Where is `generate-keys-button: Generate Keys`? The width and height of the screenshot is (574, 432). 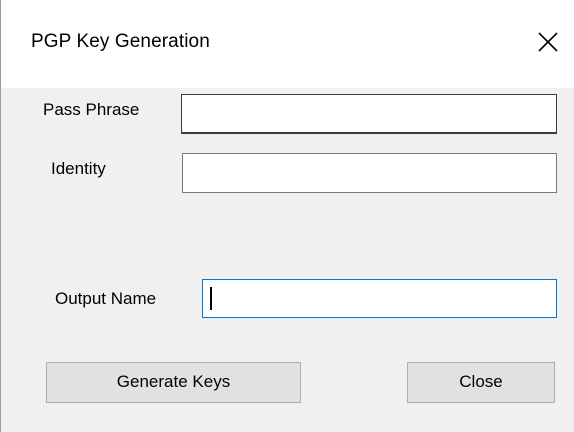
generate-keys-button: Generate Keys is located at coordinates (173, 382).